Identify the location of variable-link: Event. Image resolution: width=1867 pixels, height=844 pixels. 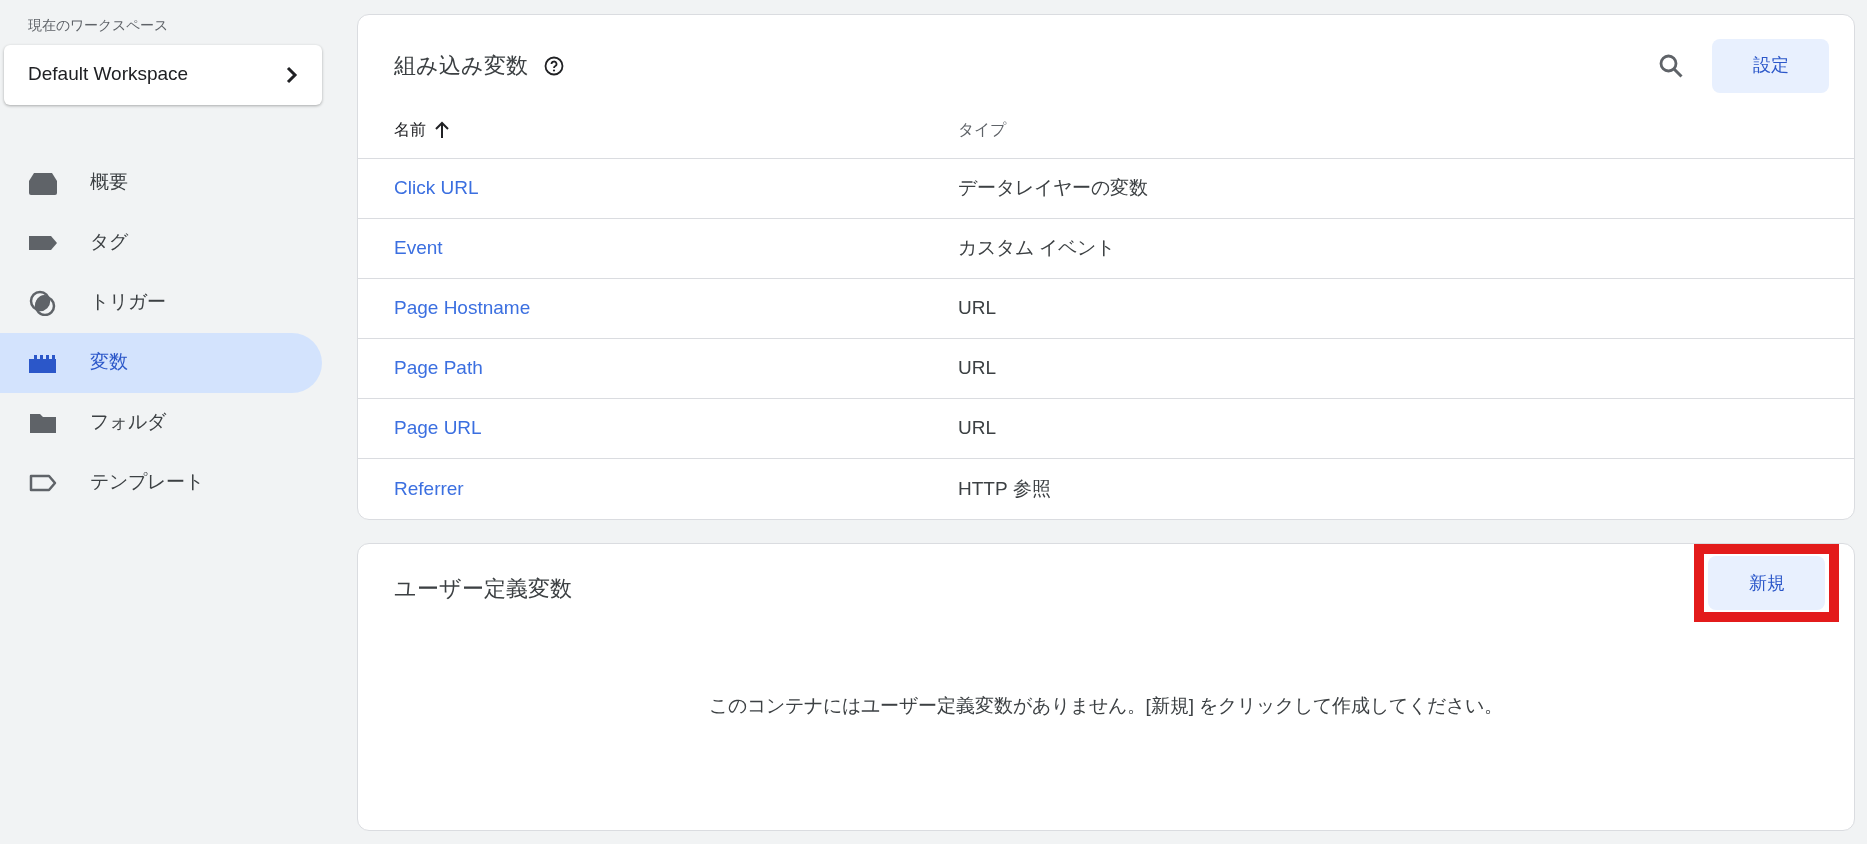
(418, 248).